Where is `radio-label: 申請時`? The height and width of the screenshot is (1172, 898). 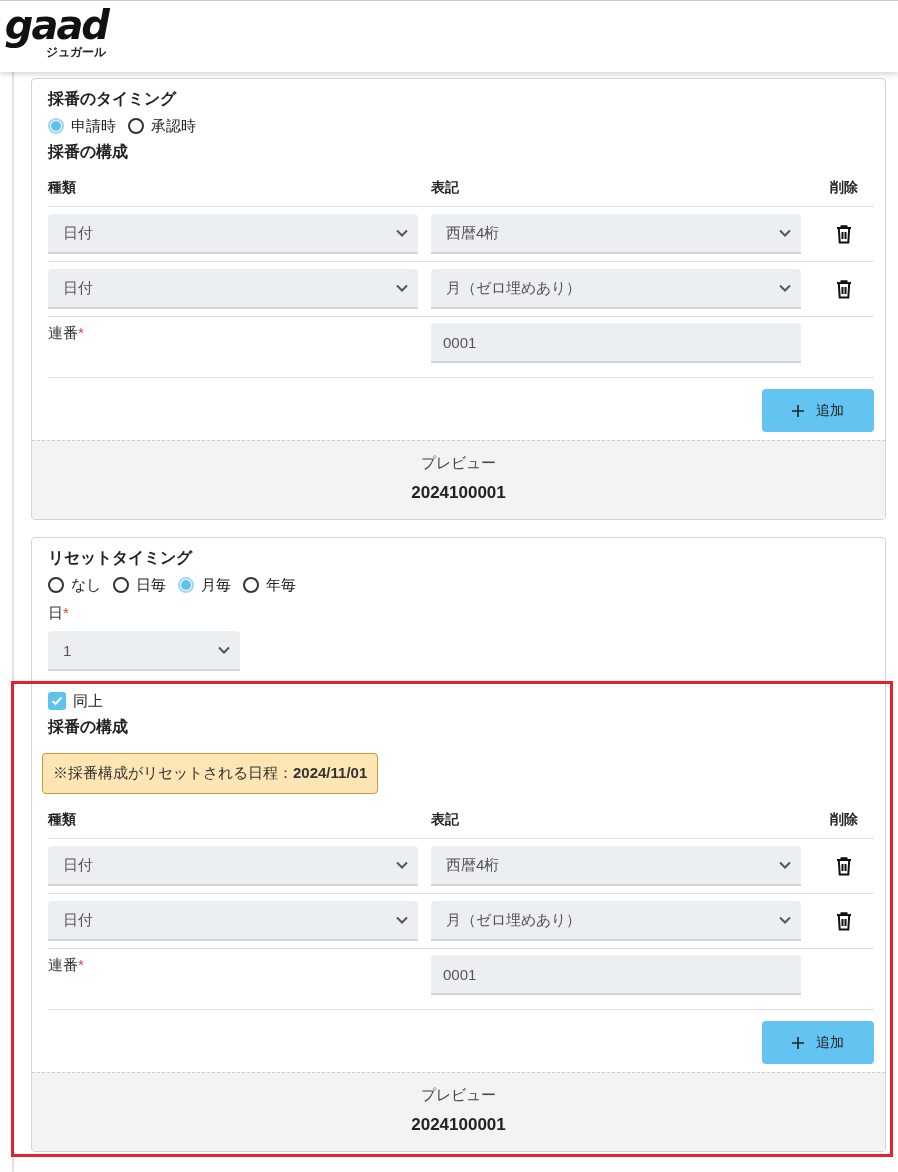 radio-label: 申請時 is located at coordinates (93, 126).